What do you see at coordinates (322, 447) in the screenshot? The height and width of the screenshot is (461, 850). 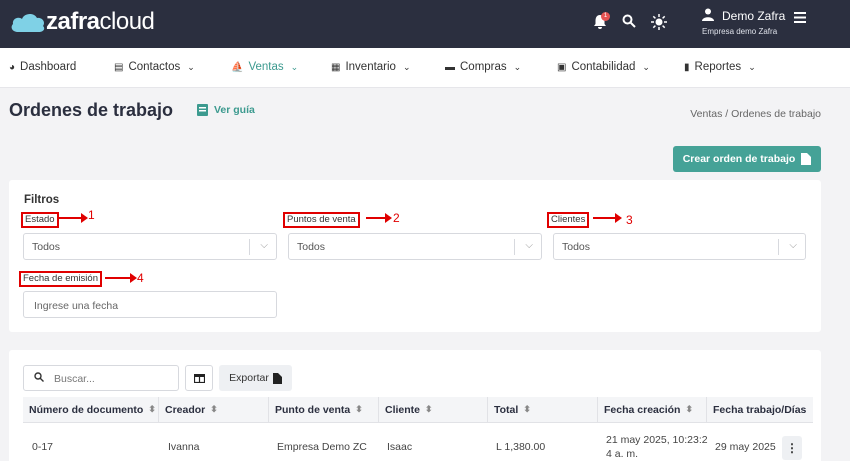 I see `cell-punto-venta: Empresa Demo ZC` at bounding box center [322, 447].